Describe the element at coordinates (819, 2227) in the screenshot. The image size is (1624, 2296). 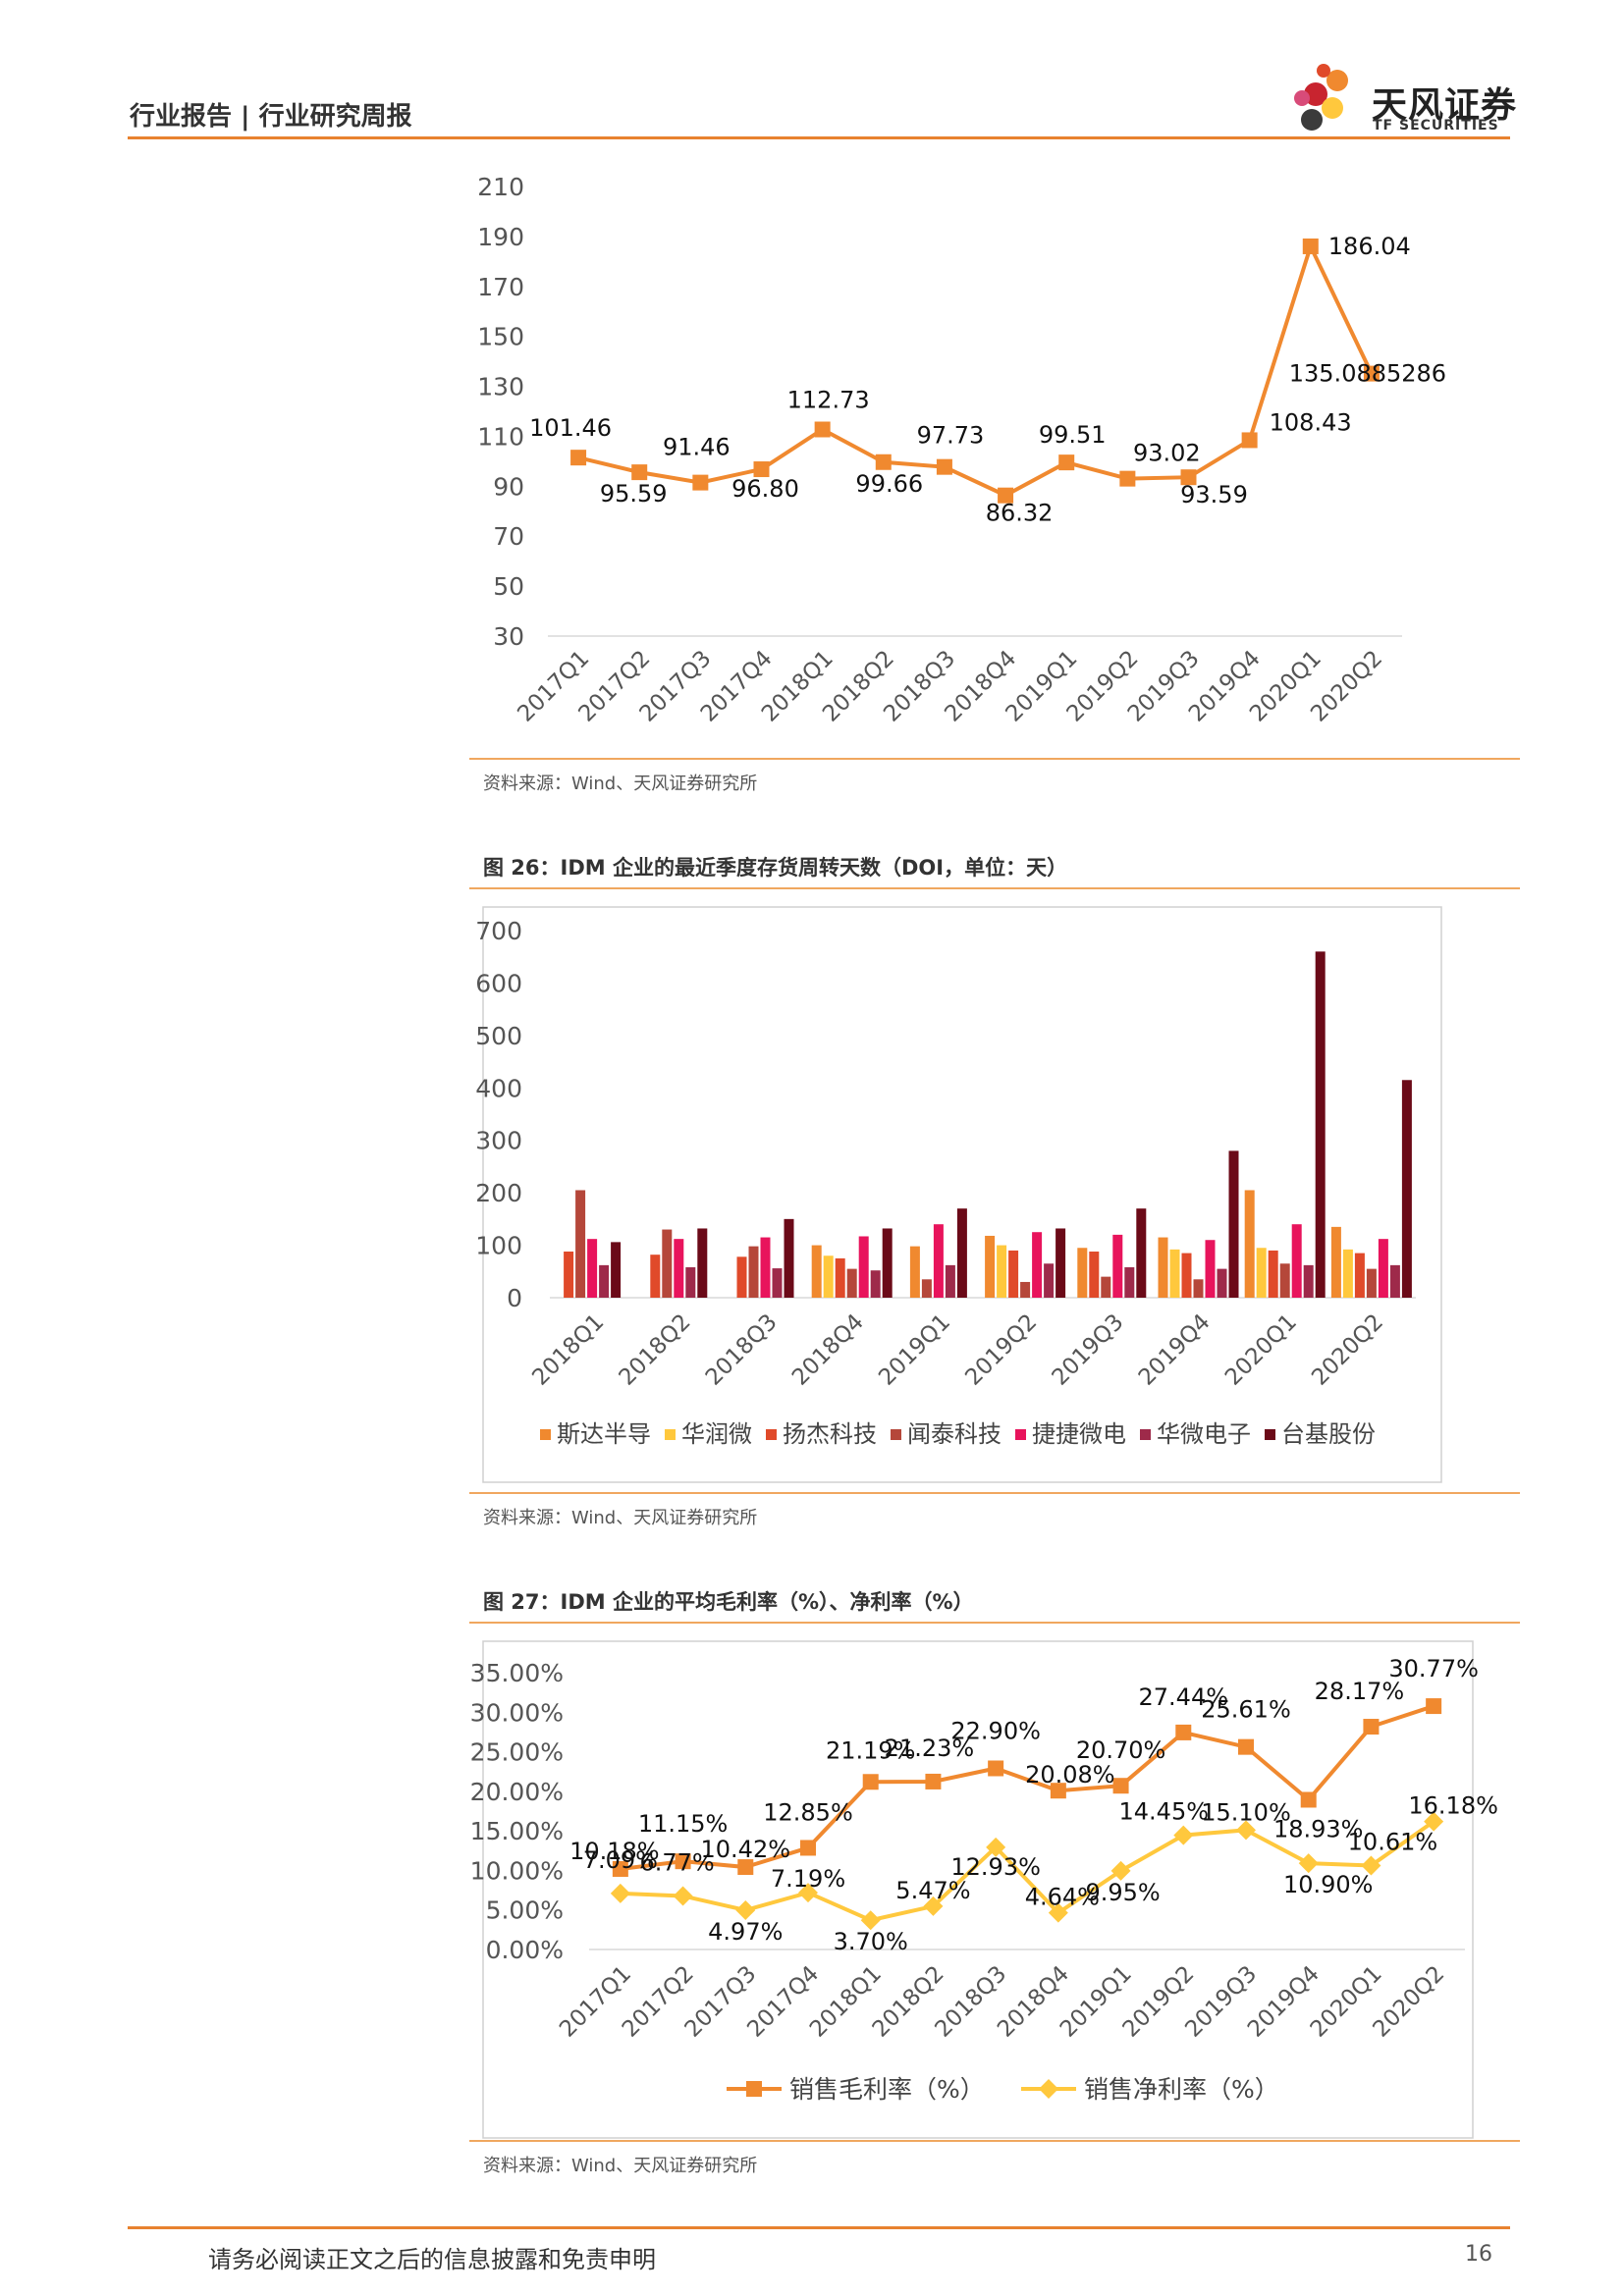
I see `footer-divider` at that location.